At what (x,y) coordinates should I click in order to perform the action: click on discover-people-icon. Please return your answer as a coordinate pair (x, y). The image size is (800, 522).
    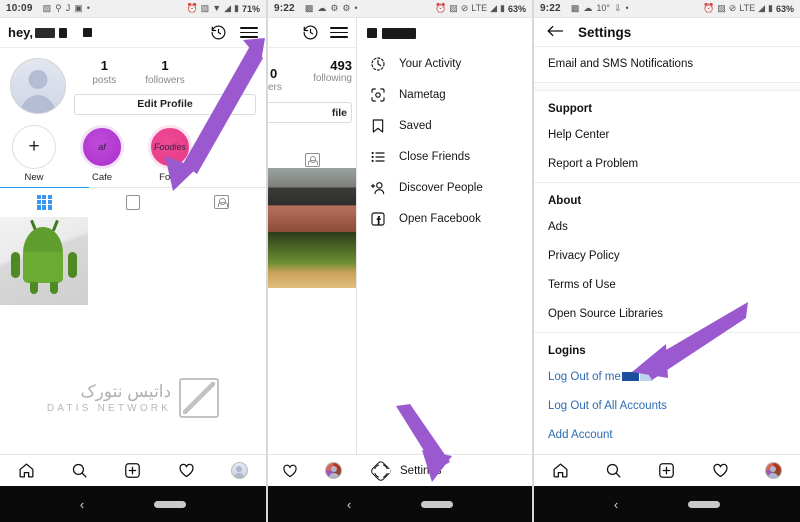
    Looking at the image, I should click on (377, 187).